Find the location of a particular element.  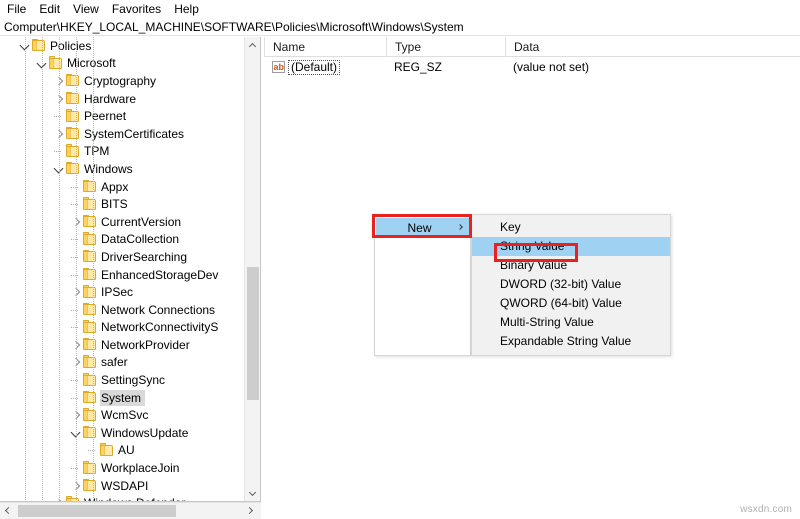

value-data-cell: (value not set) is located at coordinates (551, 67).